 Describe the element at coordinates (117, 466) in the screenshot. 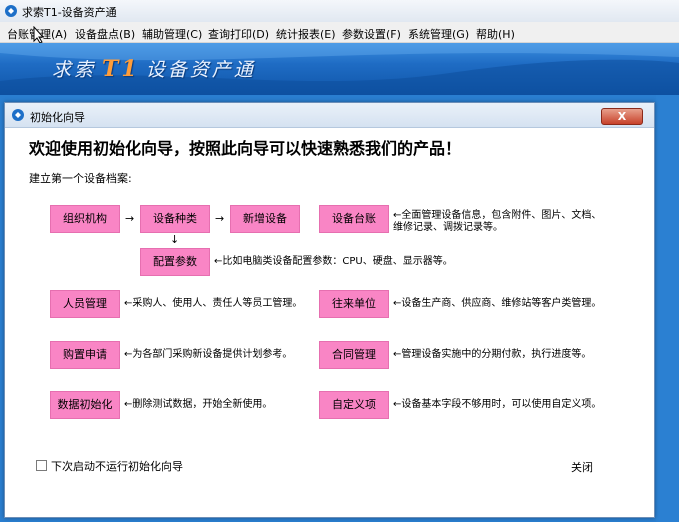

I see `skip-wizard-label: 下次启动不运行初始化向导` at that location.